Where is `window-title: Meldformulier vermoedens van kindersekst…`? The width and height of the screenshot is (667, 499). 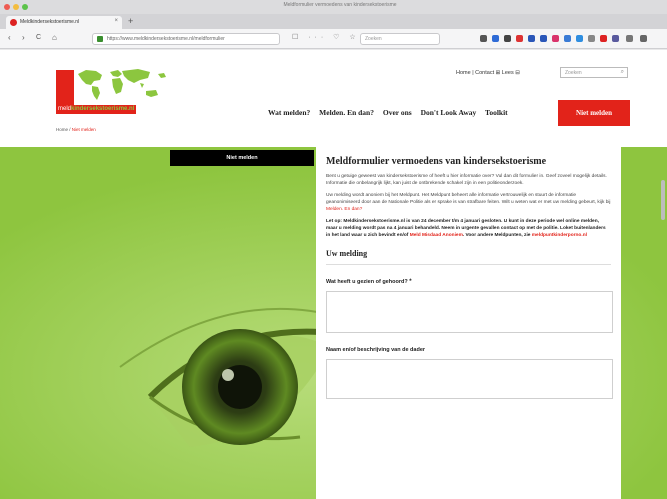 window-title: Meldformulier vermoedens van kindersekst… is located at coordinates (340, 5).